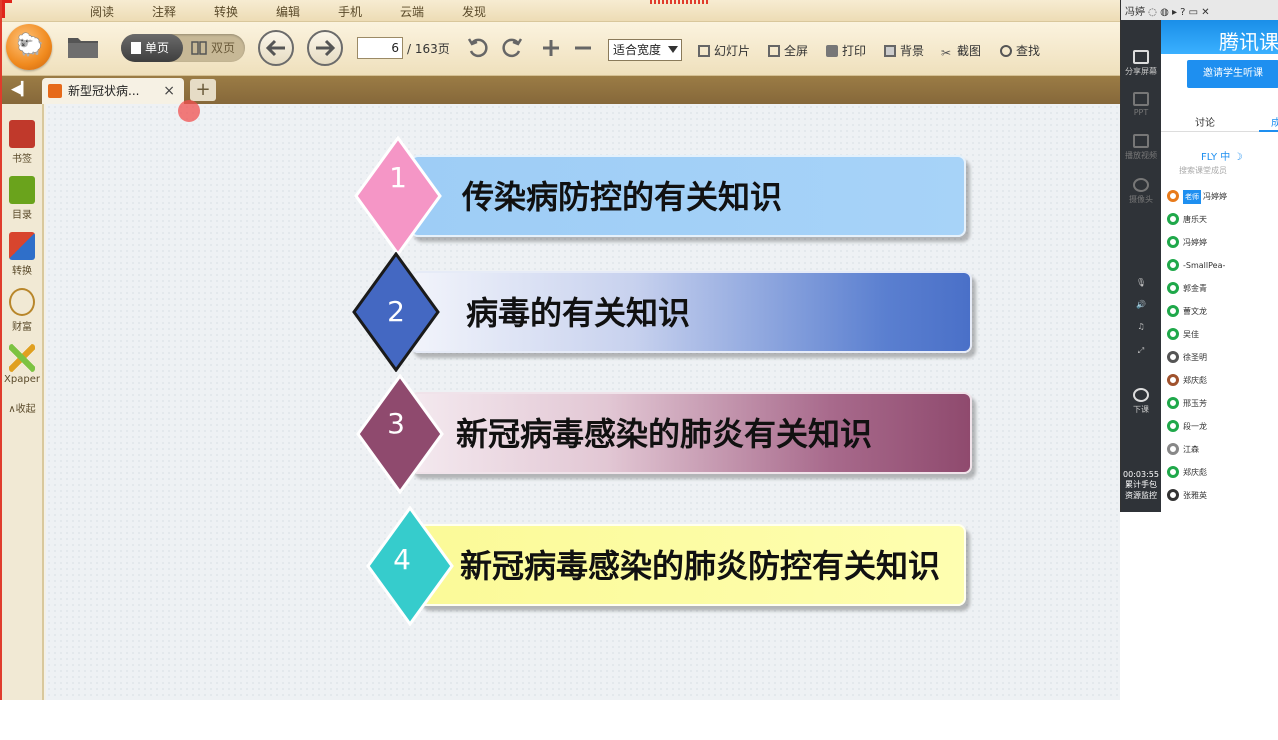  Describe the element at coordinates (1183, 453) in the screenshot. I see `member-row: 江森` at that location.